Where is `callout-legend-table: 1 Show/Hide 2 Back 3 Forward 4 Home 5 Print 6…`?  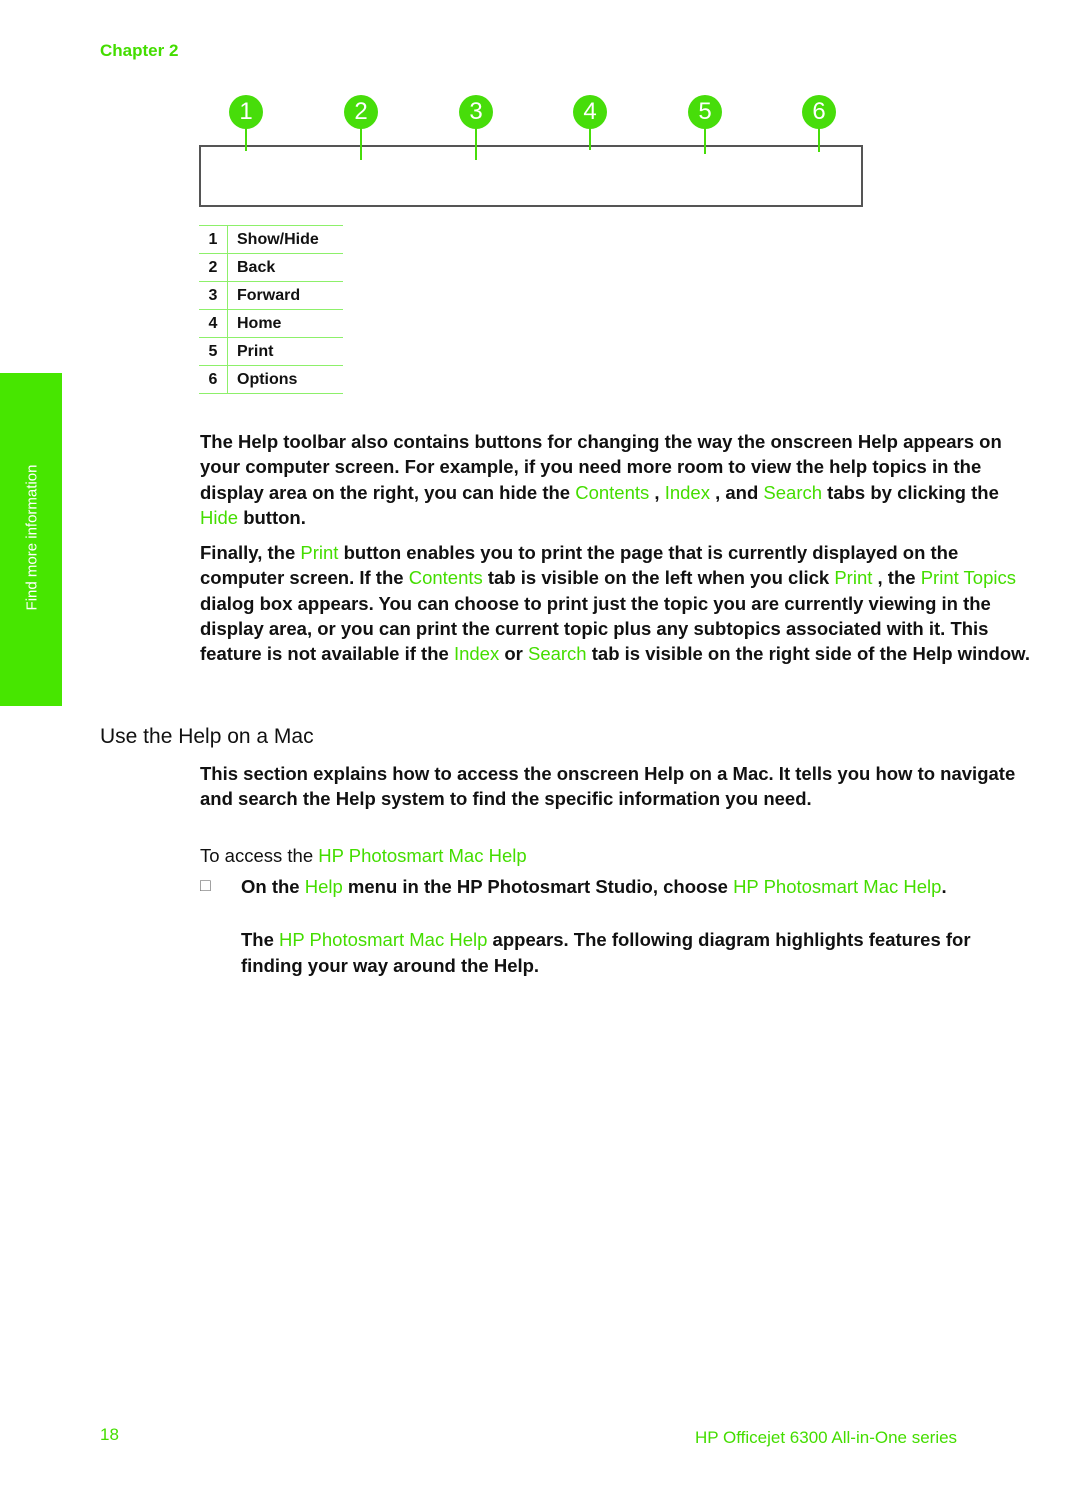 callout-legend-table: 1 Show/Hide 2 Back 3 Forward 4 Home 5 Print 6… is located at coordinates (271, 309).